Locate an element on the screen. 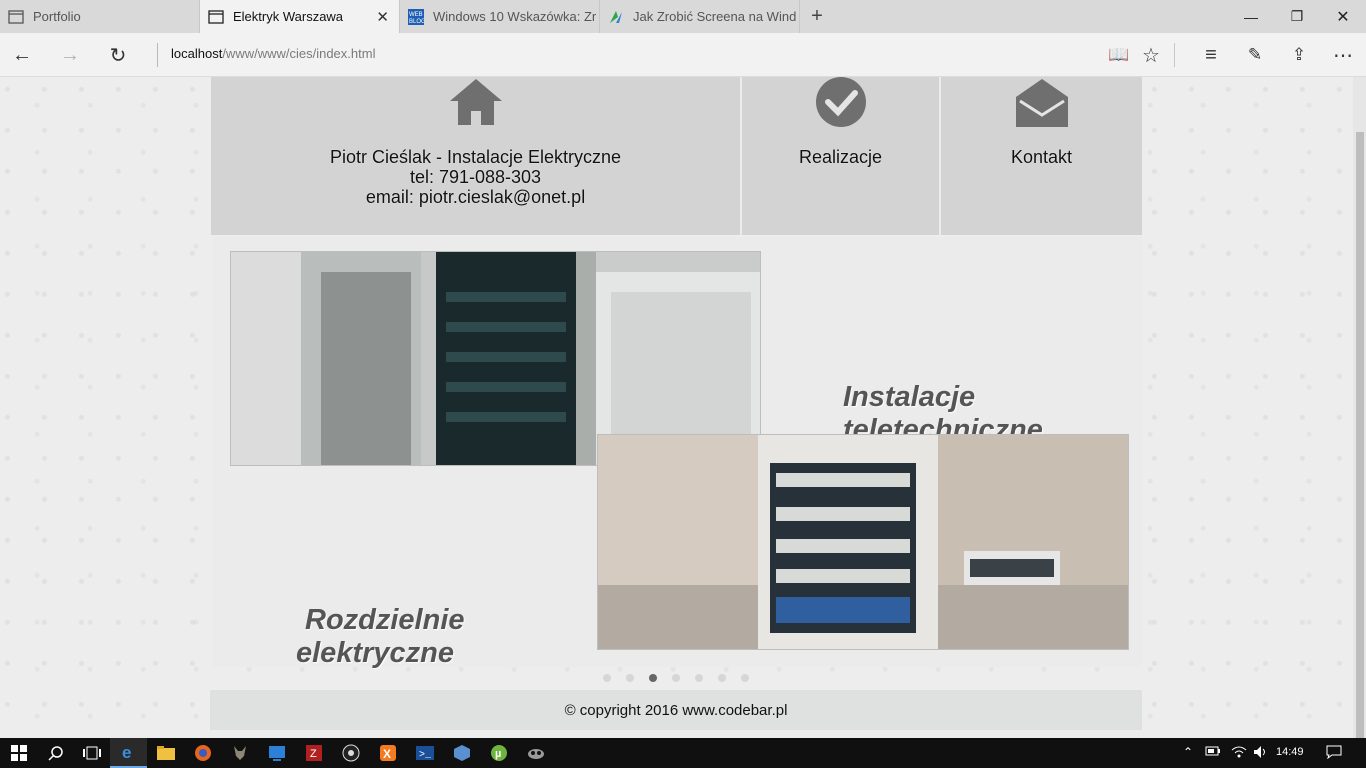 This screenshot has height=768, width=1366. slider-pagination is located at coordinates (676, 678).